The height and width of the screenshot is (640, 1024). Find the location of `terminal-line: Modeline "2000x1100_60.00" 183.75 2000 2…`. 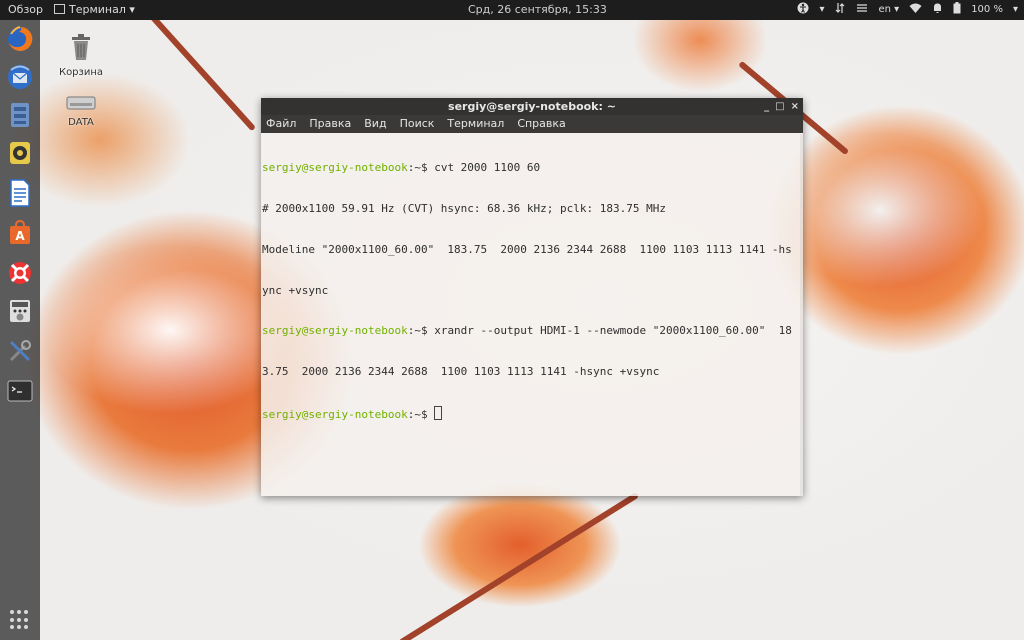

terminal-line: Modeline "2000x1100_60.00" 183.75 2000 2… is located at coordinates (530, 250).